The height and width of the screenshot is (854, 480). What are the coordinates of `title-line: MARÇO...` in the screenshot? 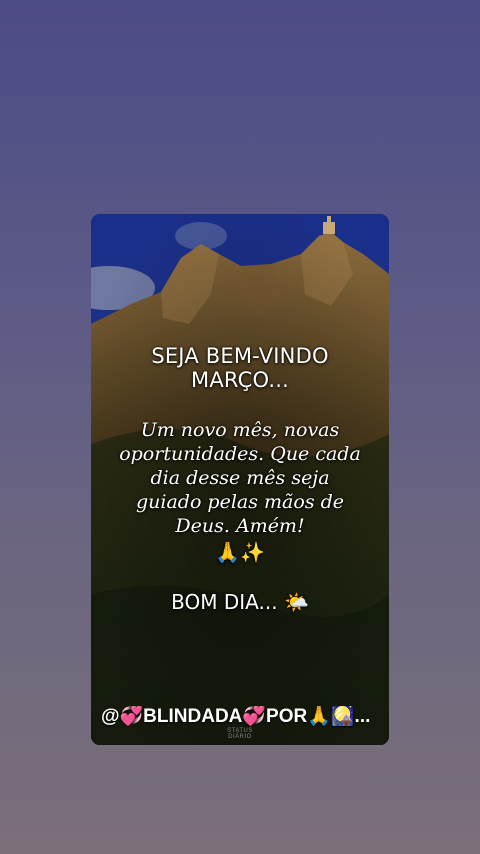 It's located at (240, 380).